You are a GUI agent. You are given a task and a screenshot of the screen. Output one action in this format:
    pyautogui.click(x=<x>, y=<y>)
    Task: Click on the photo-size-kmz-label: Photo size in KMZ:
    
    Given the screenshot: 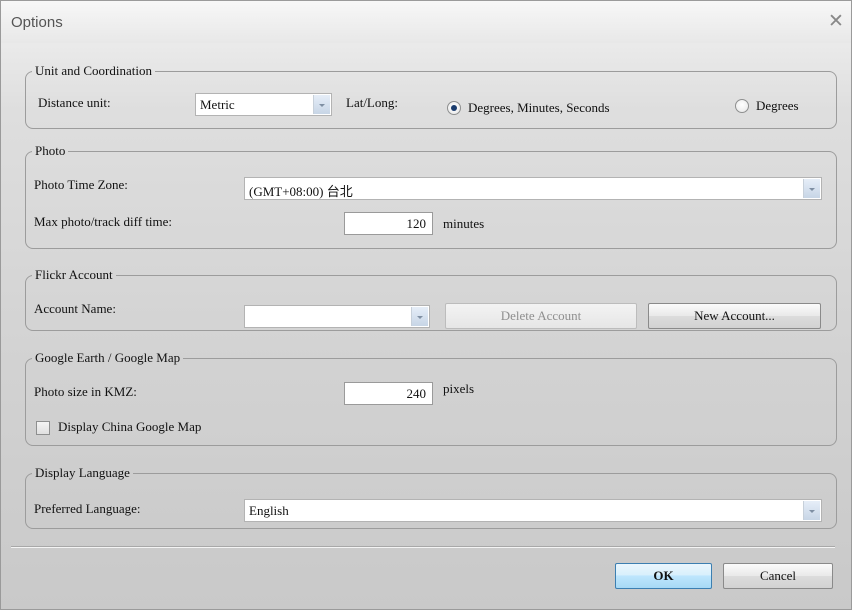 What is the action you would take?
    pyautogui.click(x=85, y=391)
    